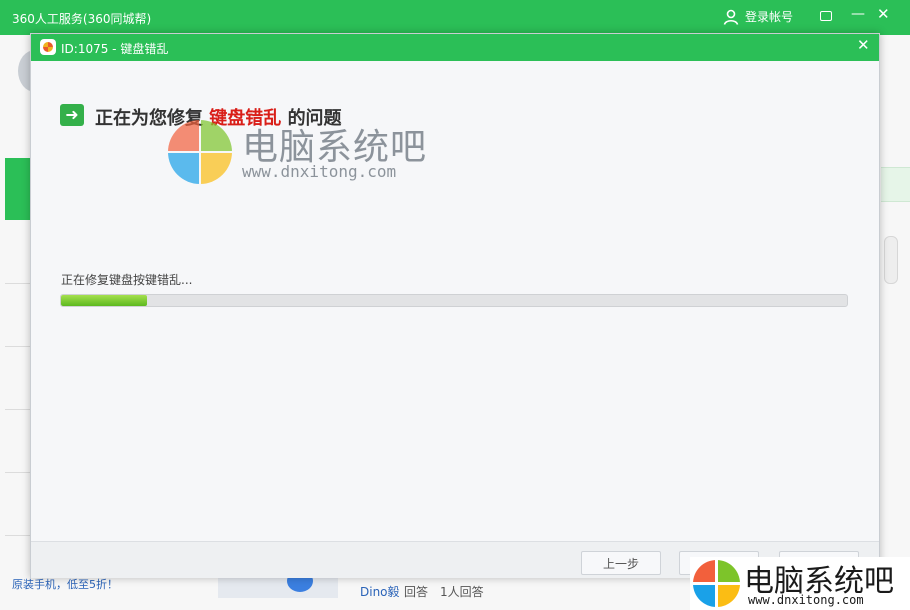  What do you see at coordinates (895, 184) in the screenshot?
I see `notice-strip` at bounding box center [895, 184].